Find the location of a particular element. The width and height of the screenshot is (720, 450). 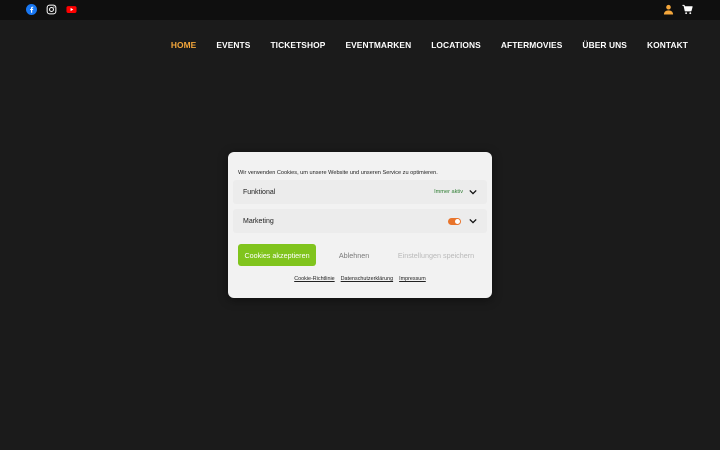

user-icon is located at coordinates (668, 9).